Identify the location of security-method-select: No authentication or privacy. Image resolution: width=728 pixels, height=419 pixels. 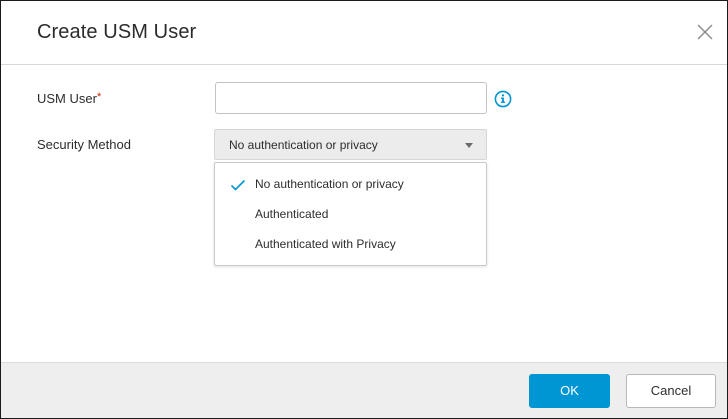
(350, 144).